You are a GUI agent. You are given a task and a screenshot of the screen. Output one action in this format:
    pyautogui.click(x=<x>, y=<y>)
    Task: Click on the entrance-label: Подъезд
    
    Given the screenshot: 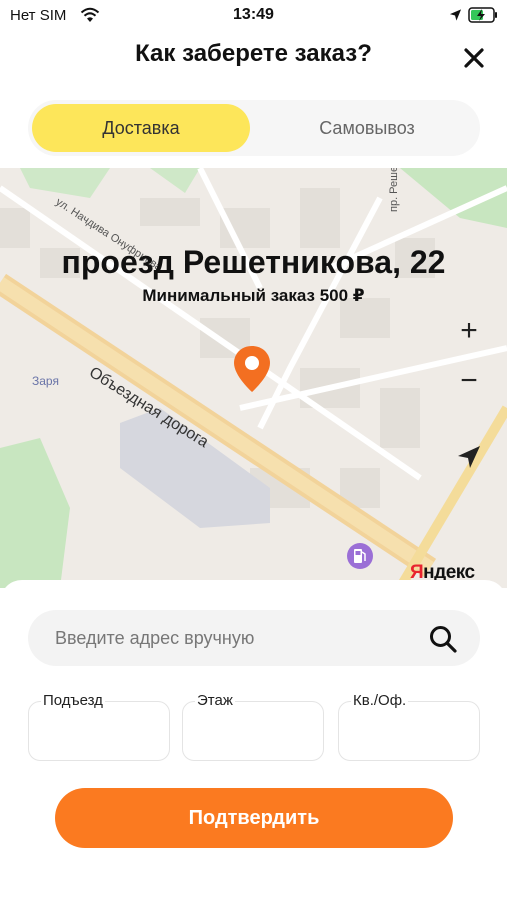 What is the action you would take?
    pyautogui.click(x=73, y=700)
    